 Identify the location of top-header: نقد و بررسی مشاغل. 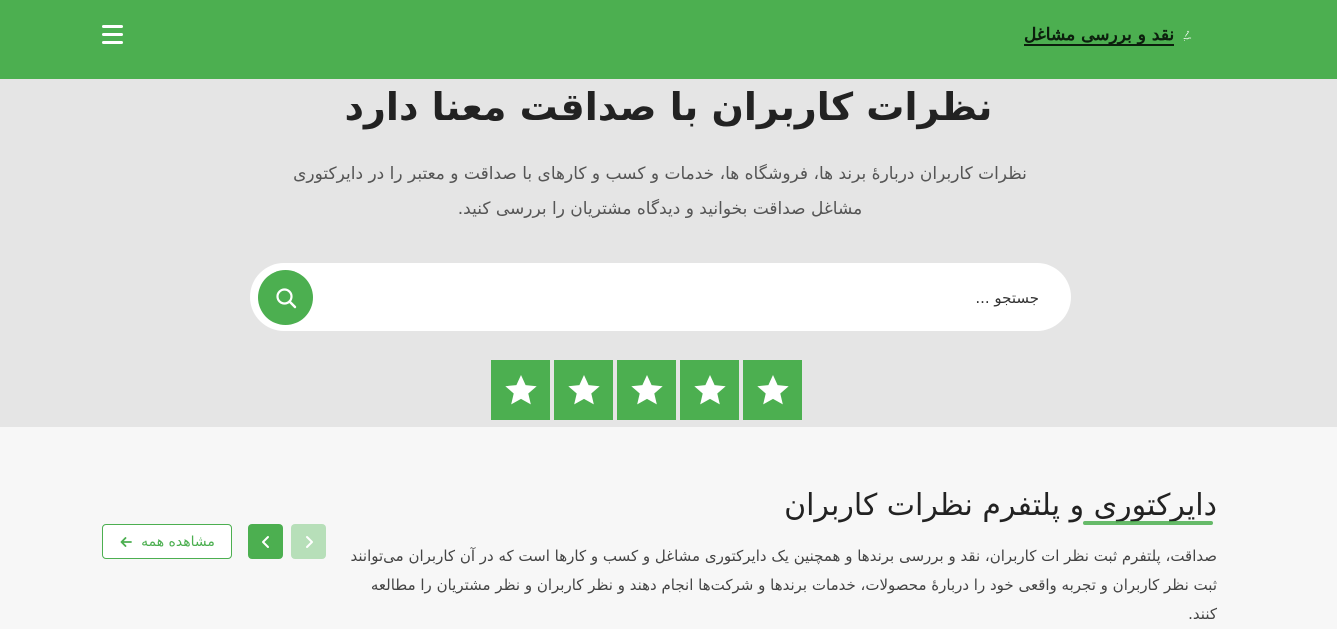
(668, 39).